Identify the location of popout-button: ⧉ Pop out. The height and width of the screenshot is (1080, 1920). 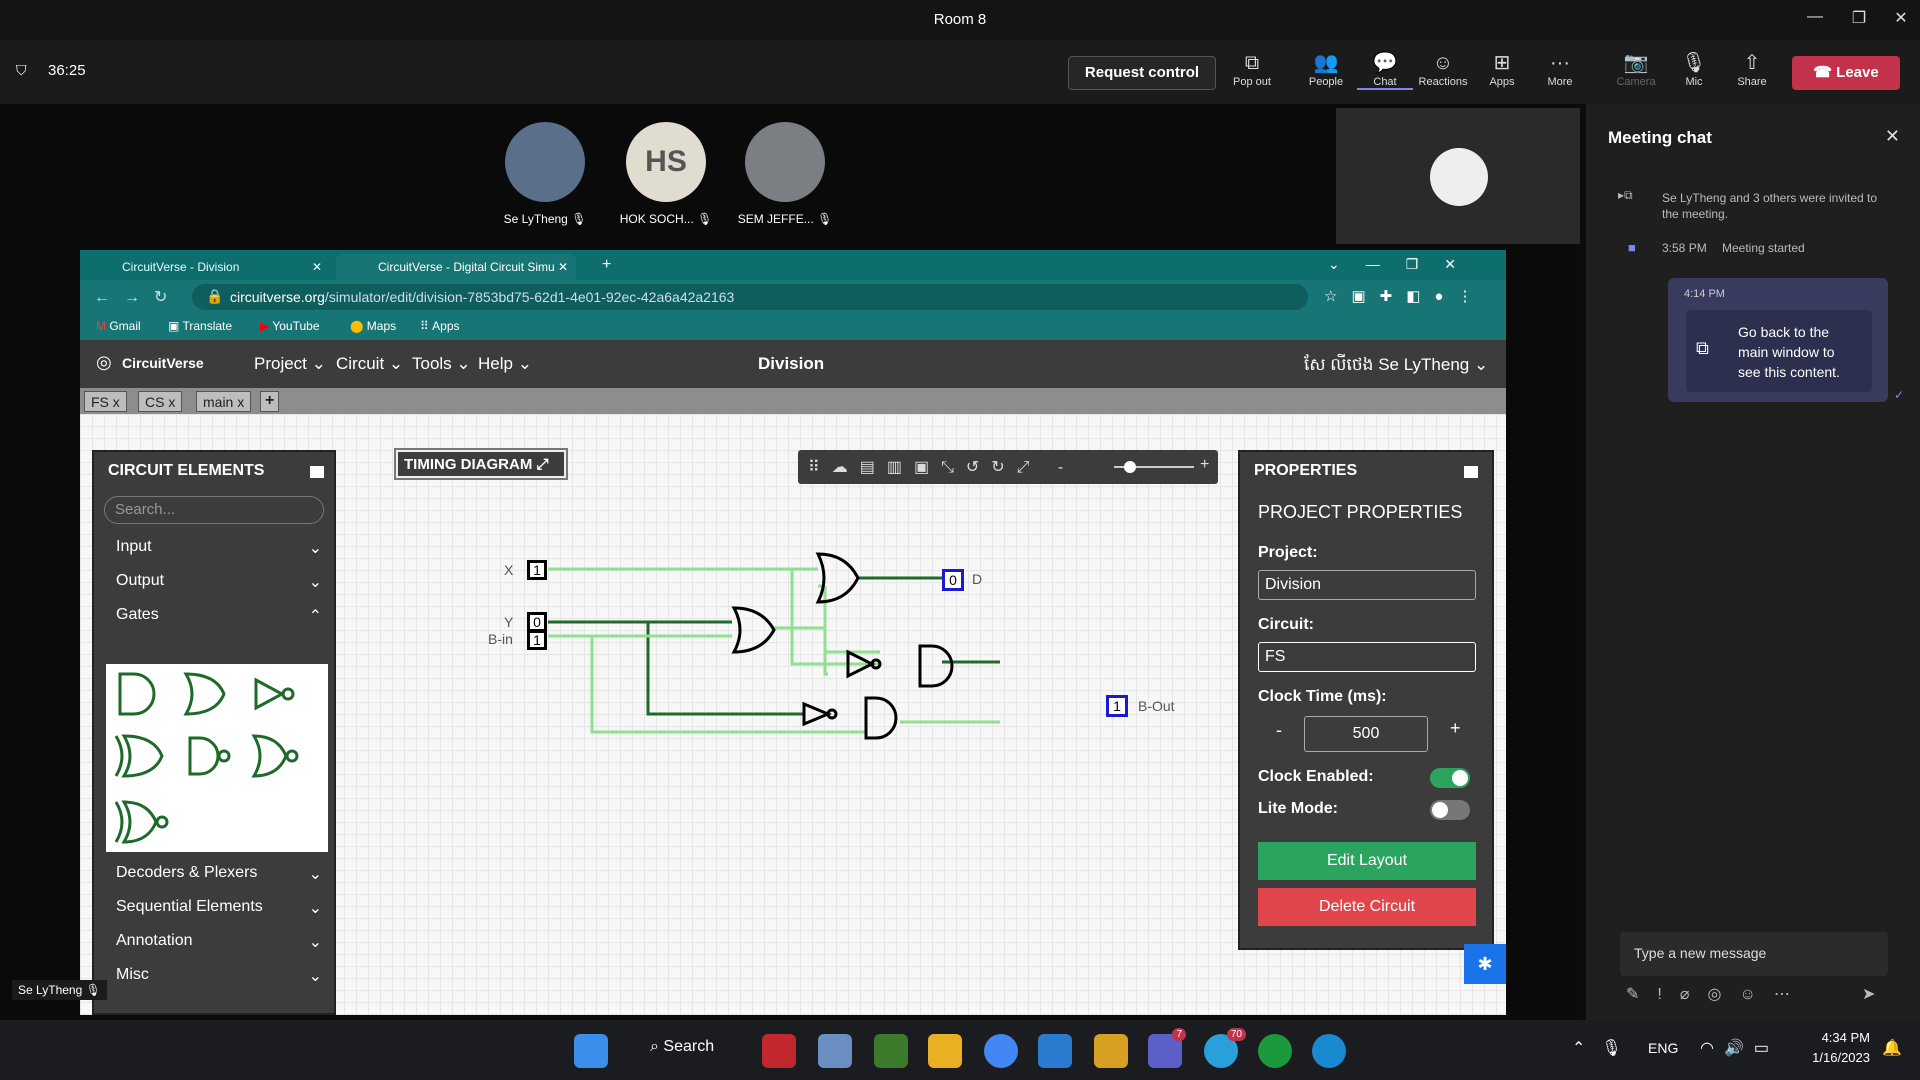
(1252, 69).